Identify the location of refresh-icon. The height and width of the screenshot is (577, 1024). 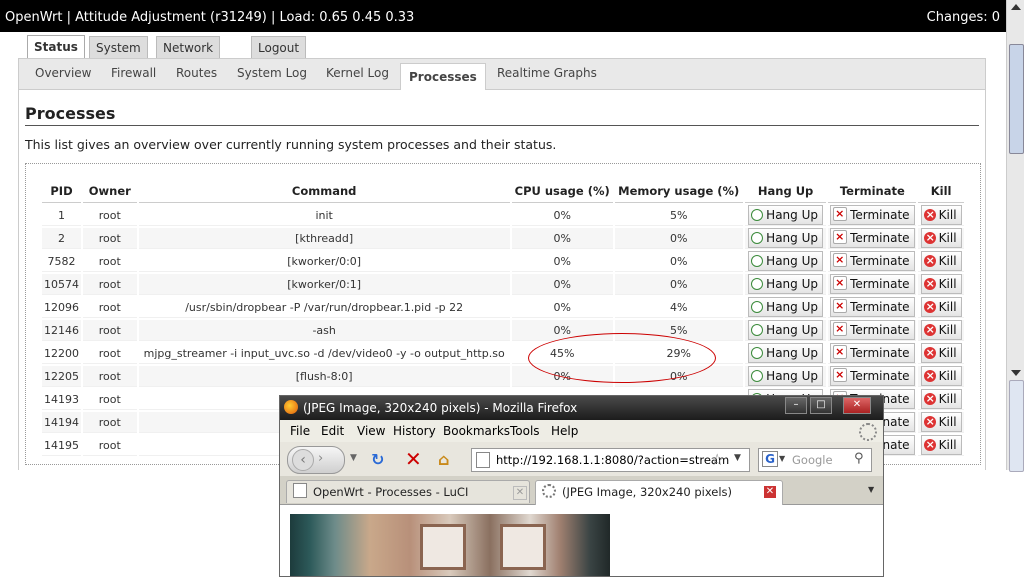
(757, 307).